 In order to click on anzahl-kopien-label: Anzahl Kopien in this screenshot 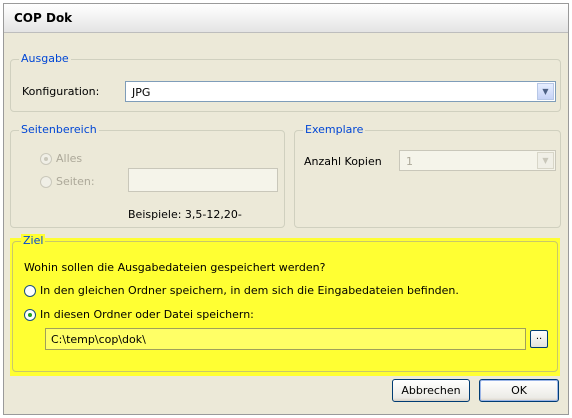, I will do `click(343, 161)`.